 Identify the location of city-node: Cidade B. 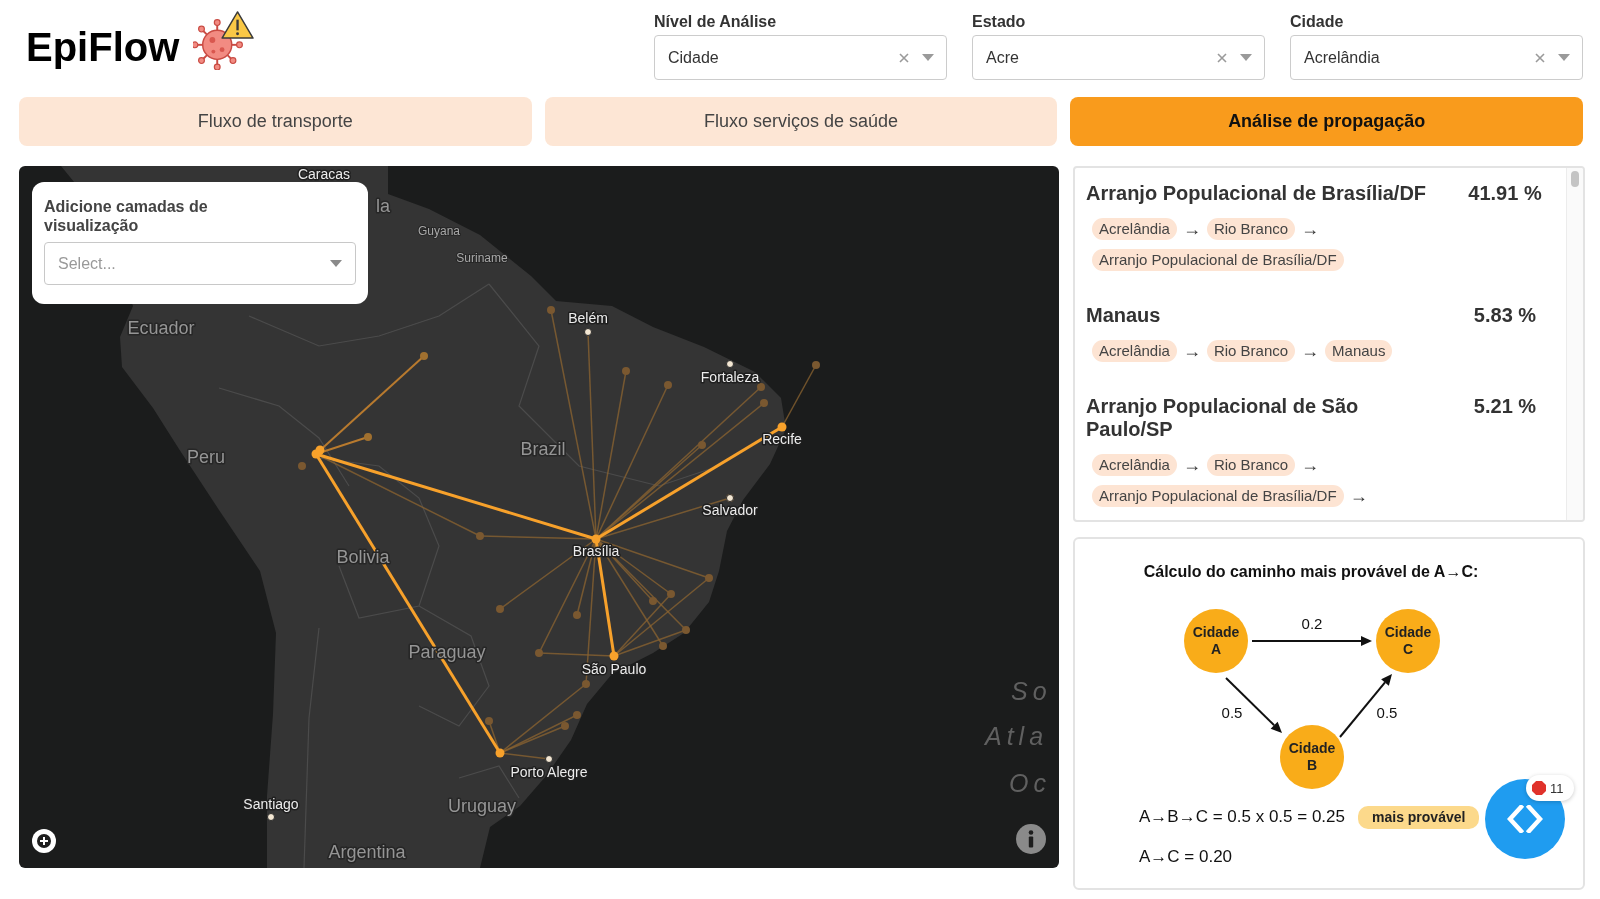
(1312, 757).